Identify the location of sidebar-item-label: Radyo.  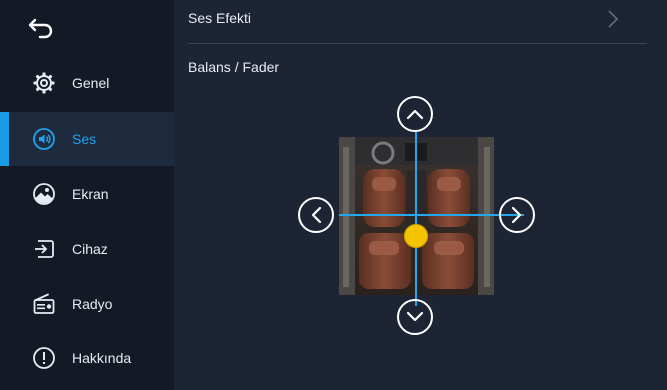
(92, 304).